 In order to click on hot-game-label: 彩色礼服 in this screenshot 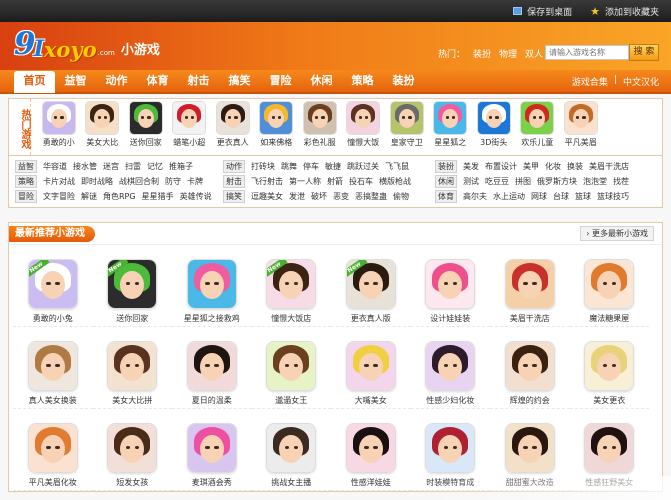, I will do `click(320, 142)`.